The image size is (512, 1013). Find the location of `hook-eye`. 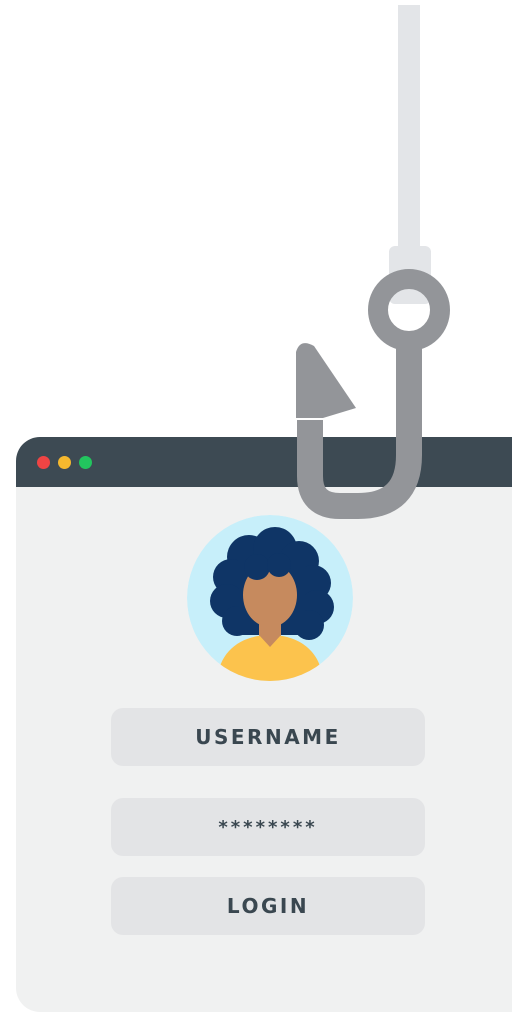

hook-eye is located at coordinates (409, 310).